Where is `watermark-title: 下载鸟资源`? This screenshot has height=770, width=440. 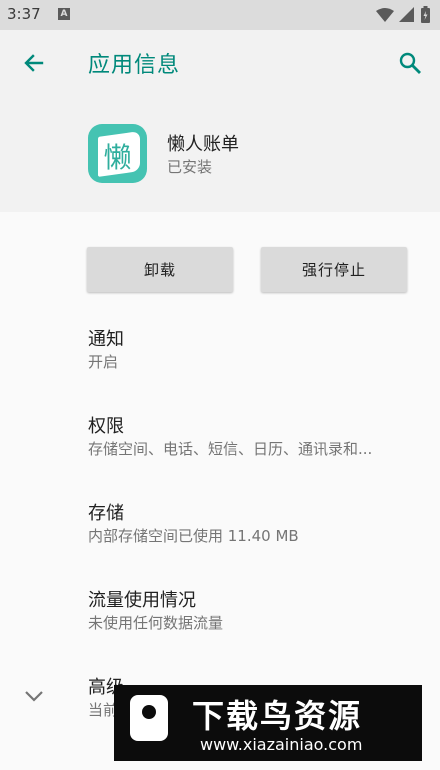 watermark-title: 下载鸟资源 is located at coordinates (277, 716).